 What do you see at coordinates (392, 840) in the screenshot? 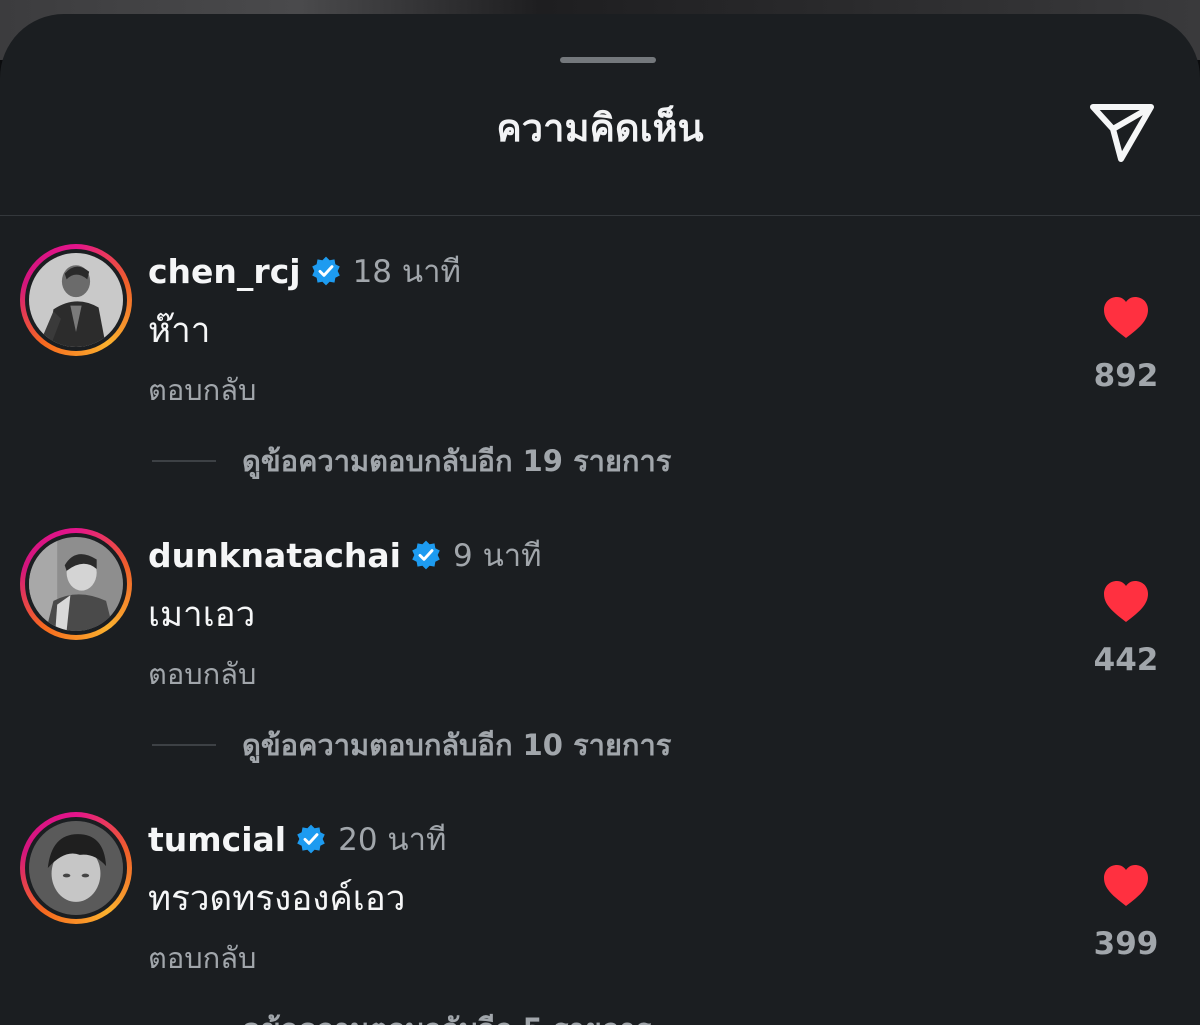
I see `comment-time: 20 นาที` at bounding box center [392, 840].